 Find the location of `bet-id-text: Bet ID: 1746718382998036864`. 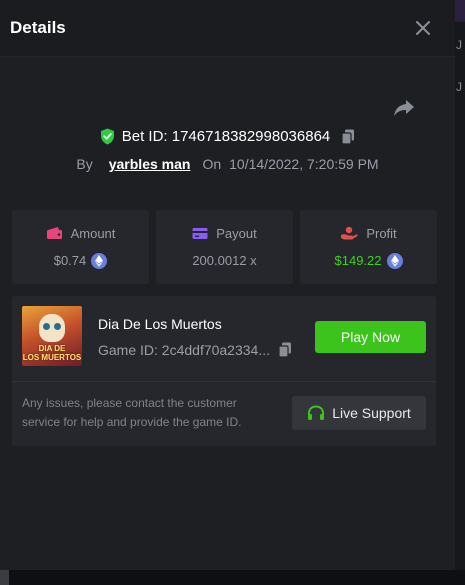

bet-id-text: Bet ID: 1746718382998036864 is located at coordinates (226, 136).